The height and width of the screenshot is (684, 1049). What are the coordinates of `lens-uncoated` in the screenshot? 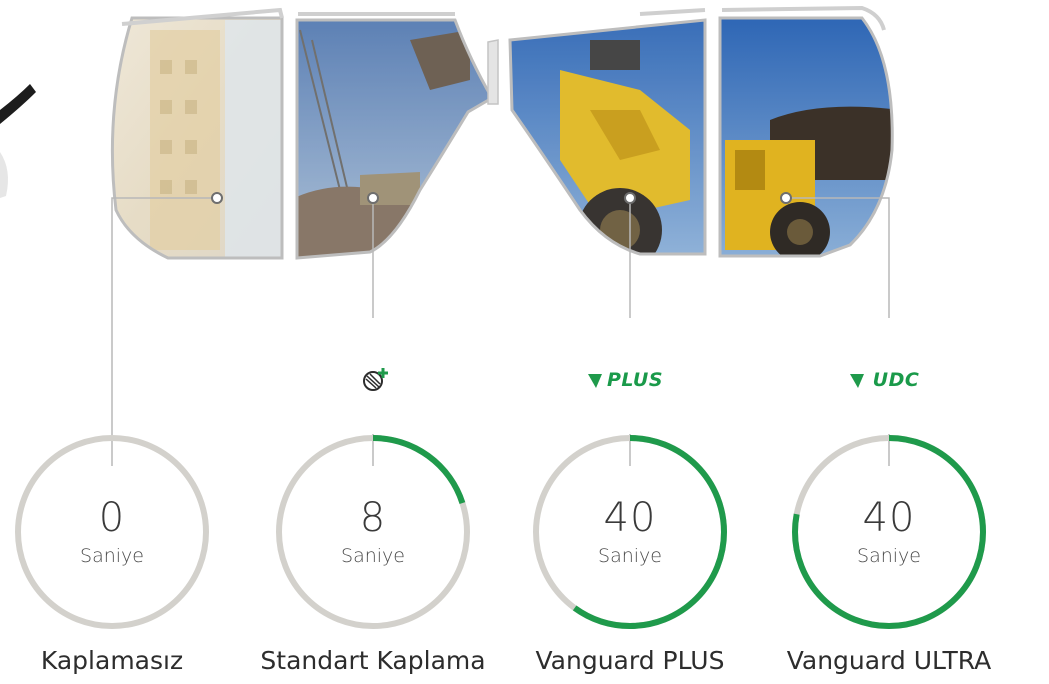 It's located at (197, 133).